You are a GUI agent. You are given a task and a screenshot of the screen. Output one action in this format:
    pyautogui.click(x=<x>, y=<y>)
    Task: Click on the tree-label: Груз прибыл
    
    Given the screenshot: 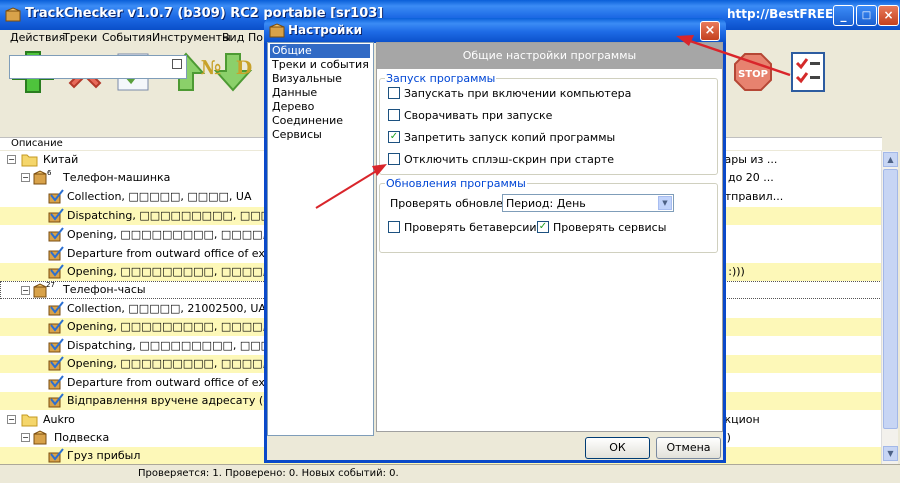 What is the action you would take?
    pyautogui.click(x=104, y=455)
    